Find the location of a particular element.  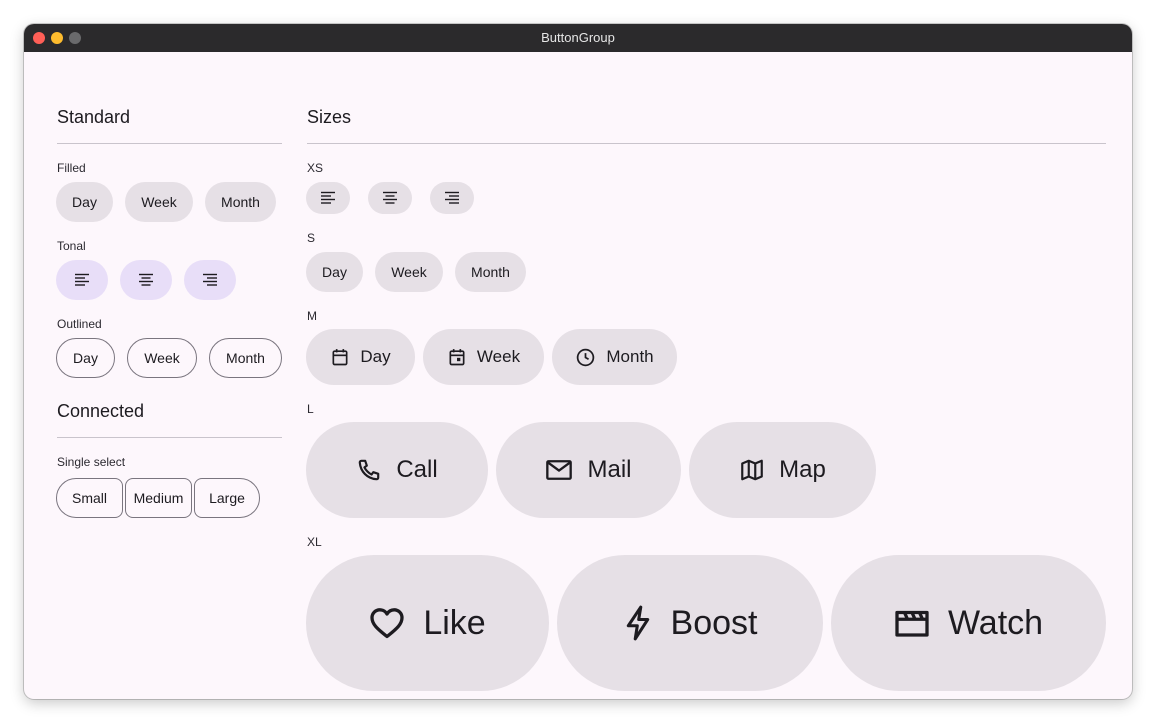

l-label: L is located at coordinates (310, 409).